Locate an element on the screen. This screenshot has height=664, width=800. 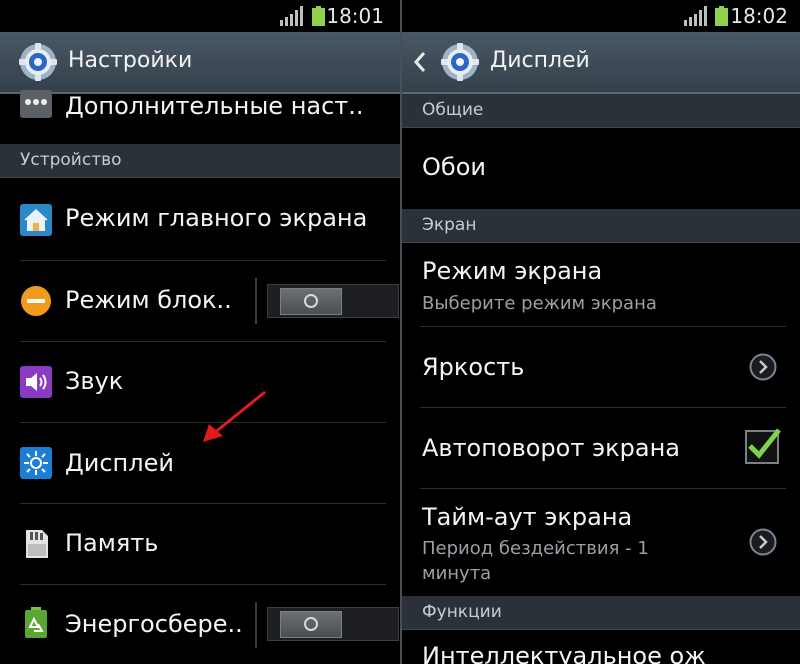
list-item-wallpaper: Обои is located at coordinates (601, 168).